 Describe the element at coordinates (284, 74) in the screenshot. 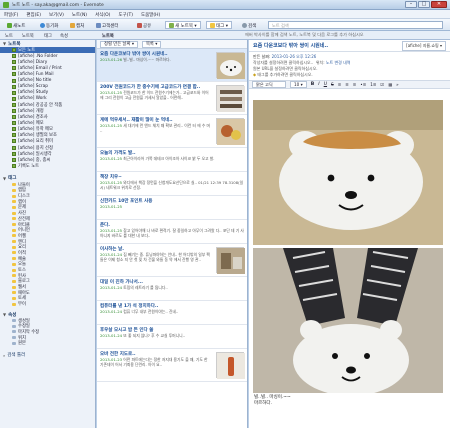

I see `tag-field: 태그를 추가하려면 클릭하십시오.` at that location.